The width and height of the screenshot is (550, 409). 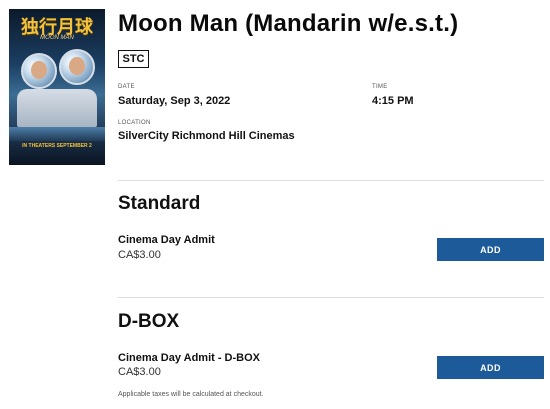 I want to click on poster-astronaut-suit, so click(x=57, y=108).